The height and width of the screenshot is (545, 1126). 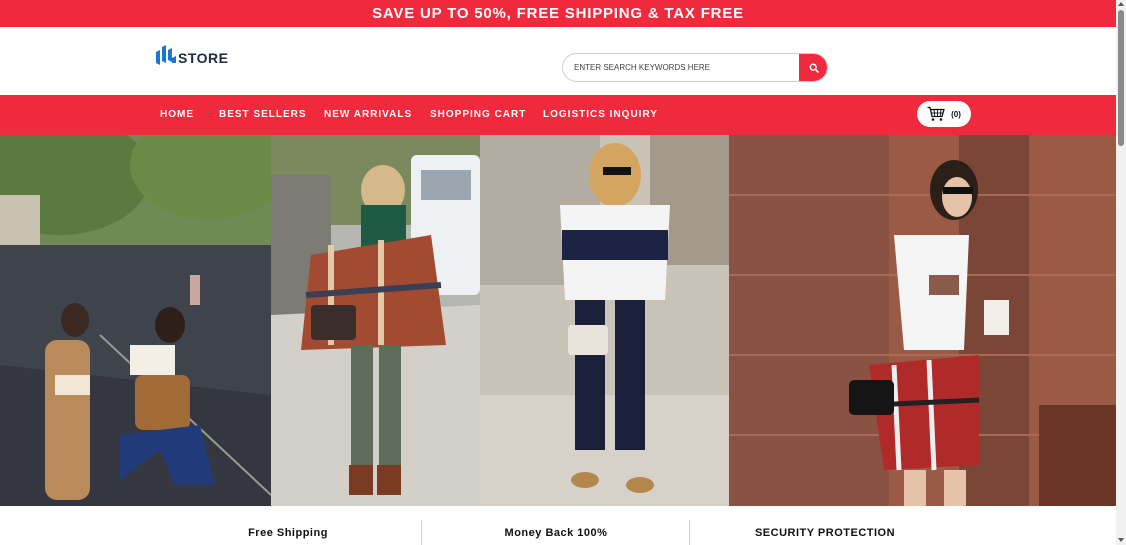 I want to click on logo-text: STORE, so click(x=203, y=58).